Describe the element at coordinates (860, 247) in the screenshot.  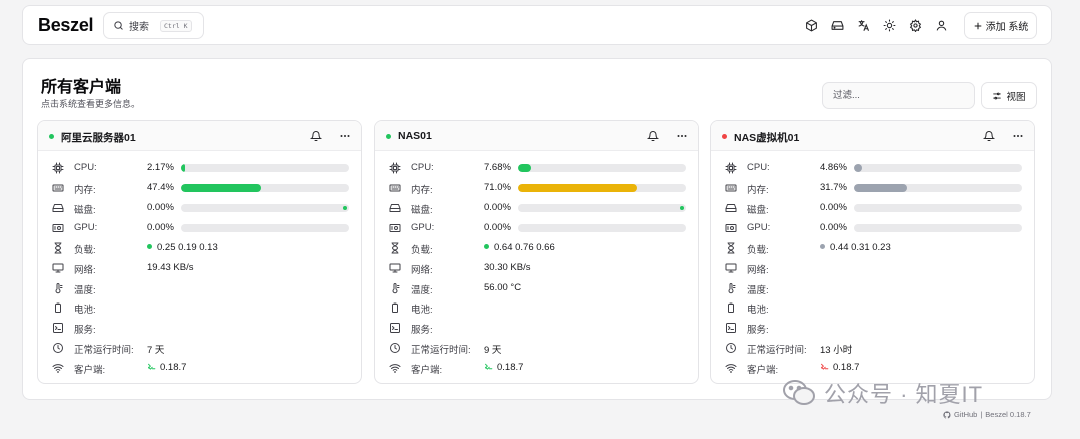
I see `load-text: 0.44 0.31 0.23` at that location.